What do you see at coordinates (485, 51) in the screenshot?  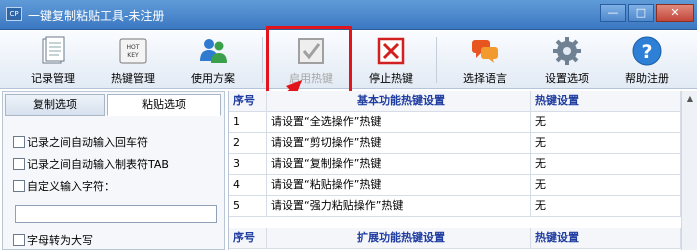 I see `chat-icon` at bounding box center [485, 51].